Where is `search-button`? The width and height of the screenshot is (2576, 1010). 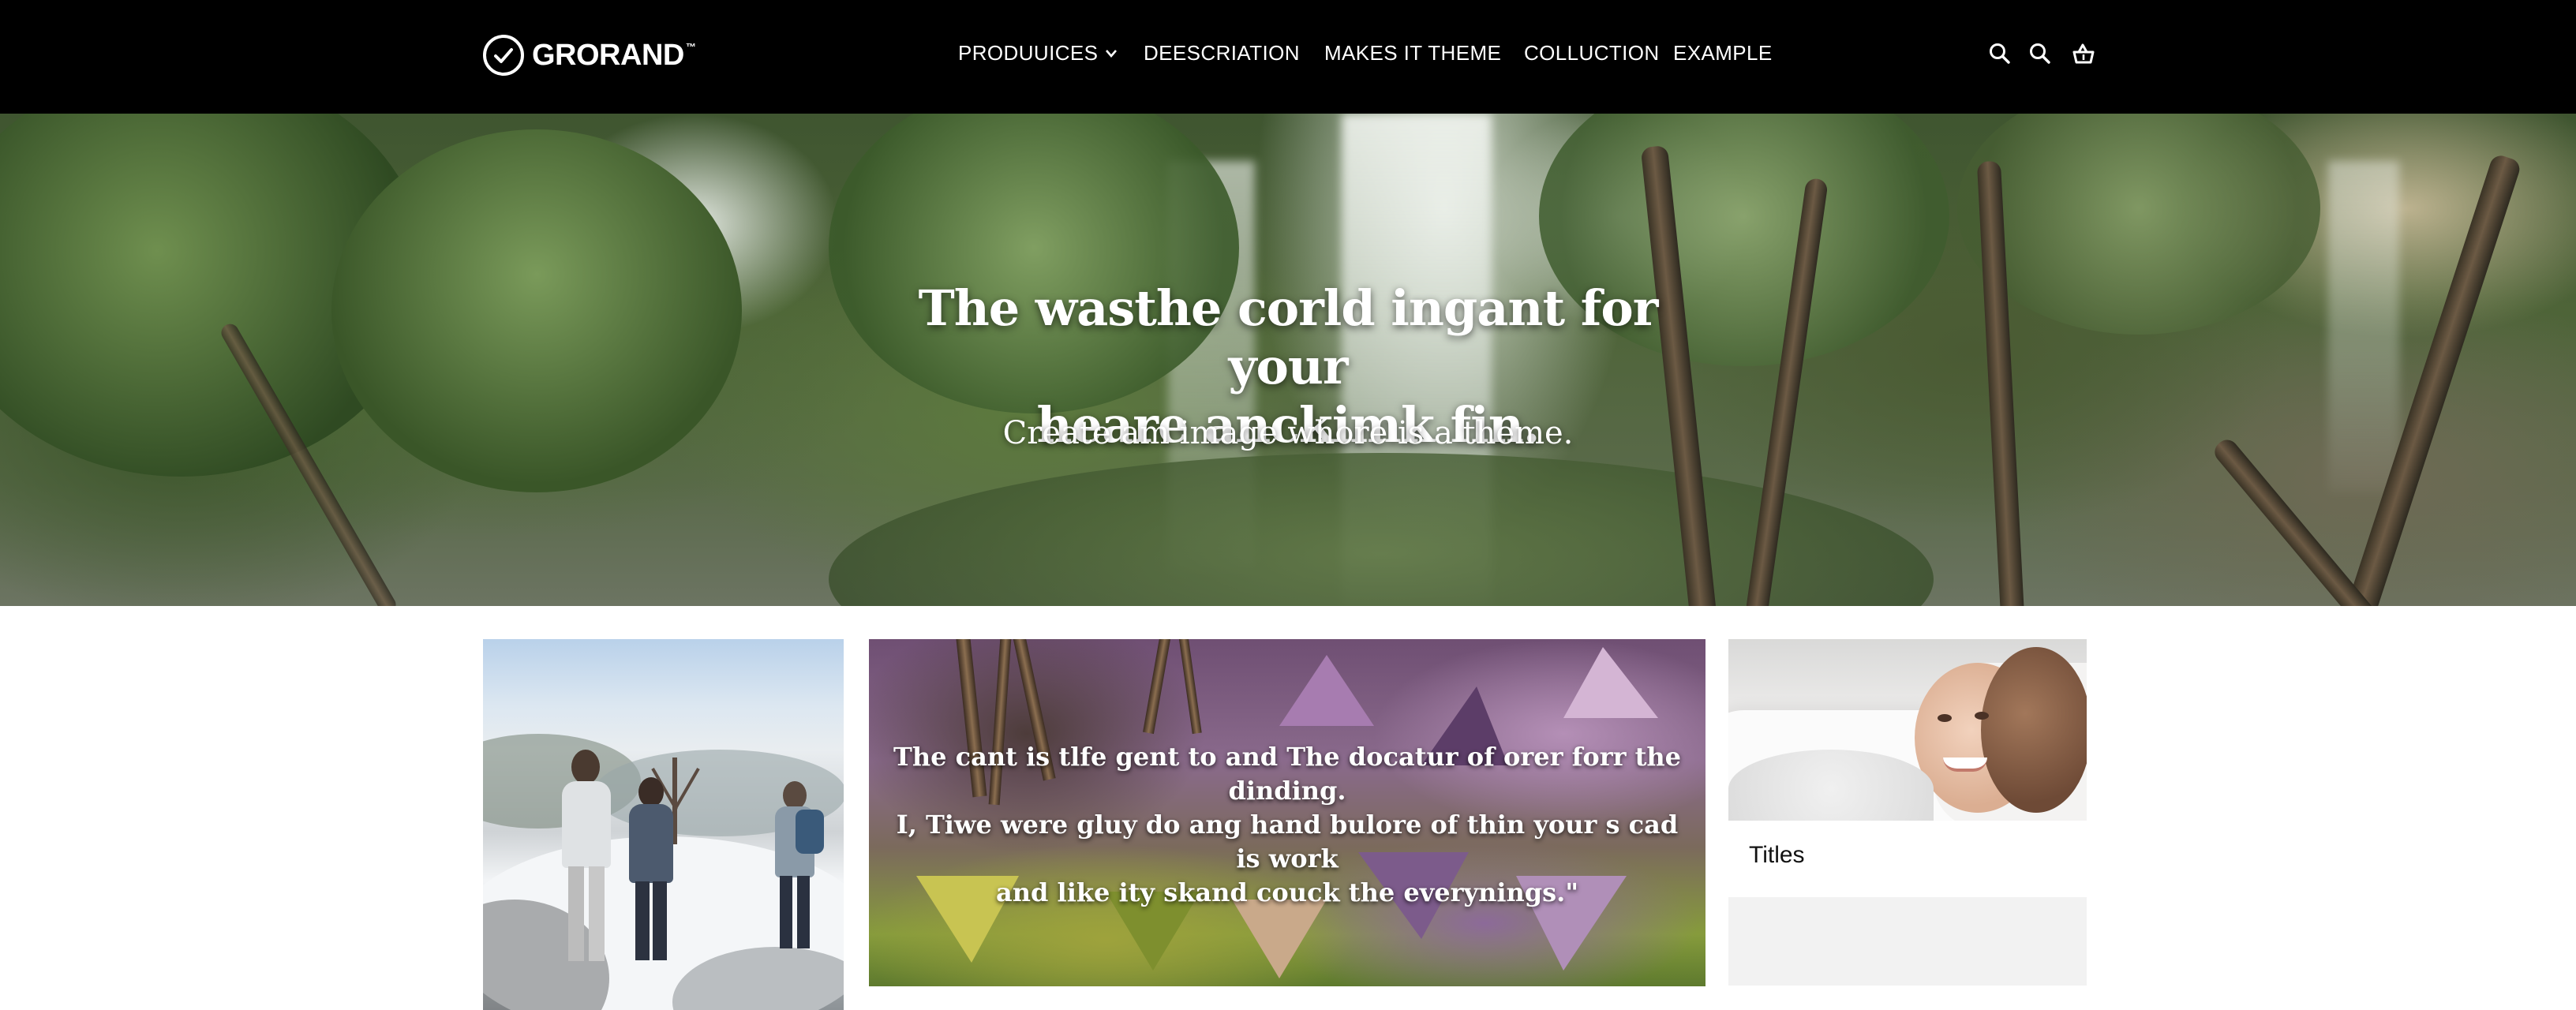 search-button is located at coordinates (2000, 53).